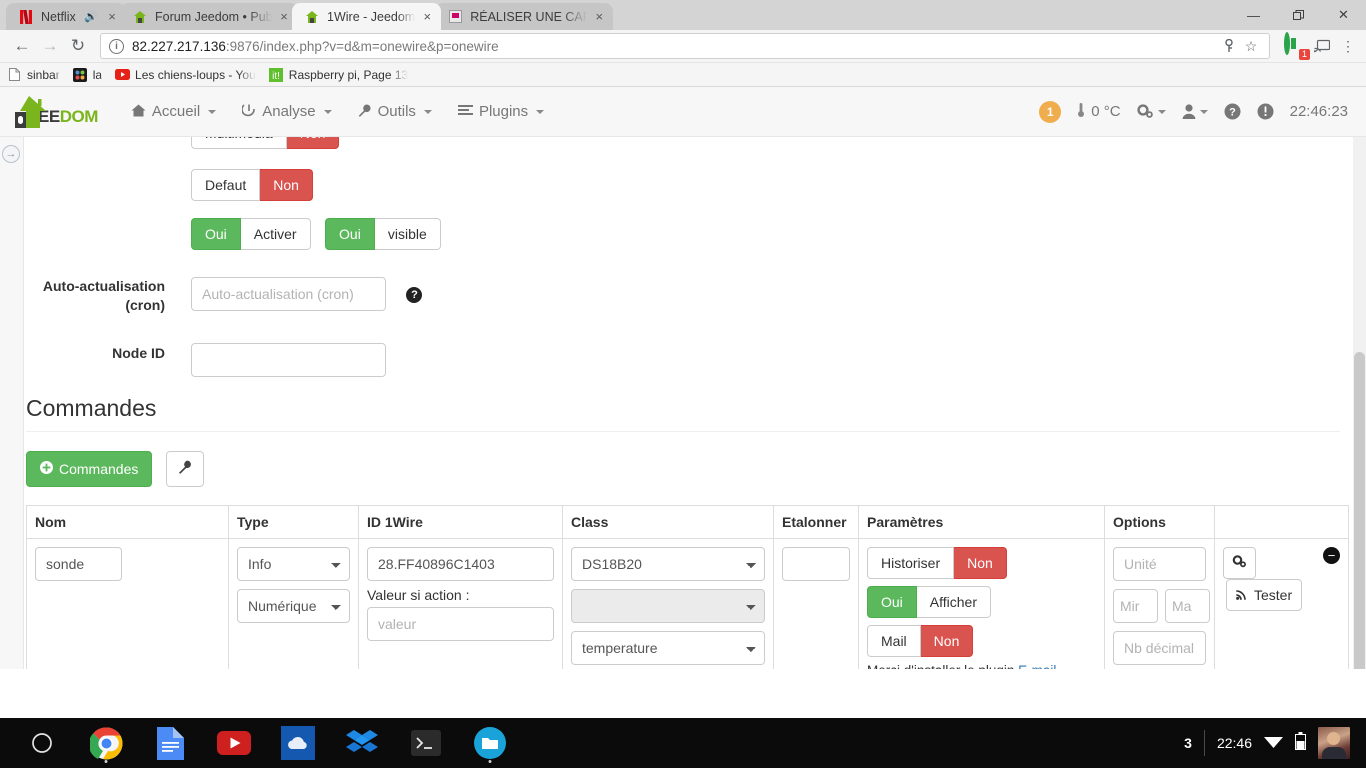 Image resolution: width=1366 pixels, height=768 pixels. Describe the element at coordinates (816, 564) in the screenshot. I see `etalonner-input` at that location.